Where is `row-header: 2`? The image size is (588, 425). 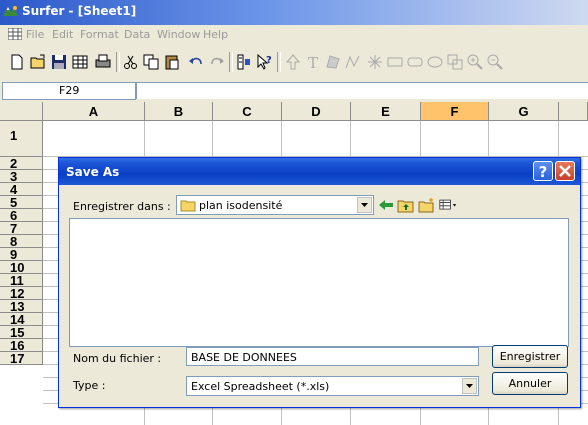
row-header: 2 is located at coordinates (21, 163).